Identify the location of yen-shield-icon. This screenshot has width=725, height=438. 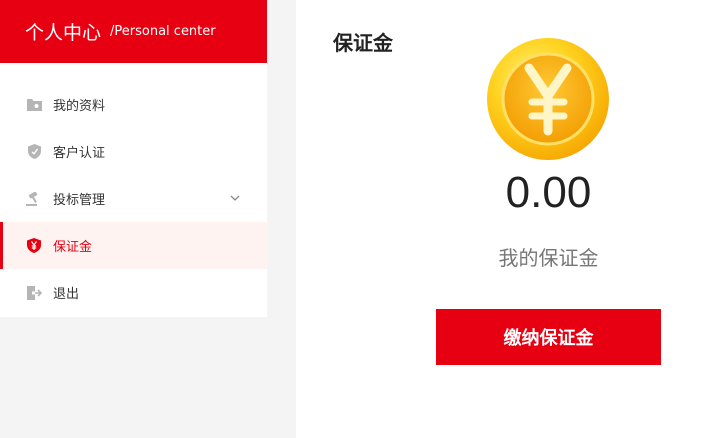
(34, 246).